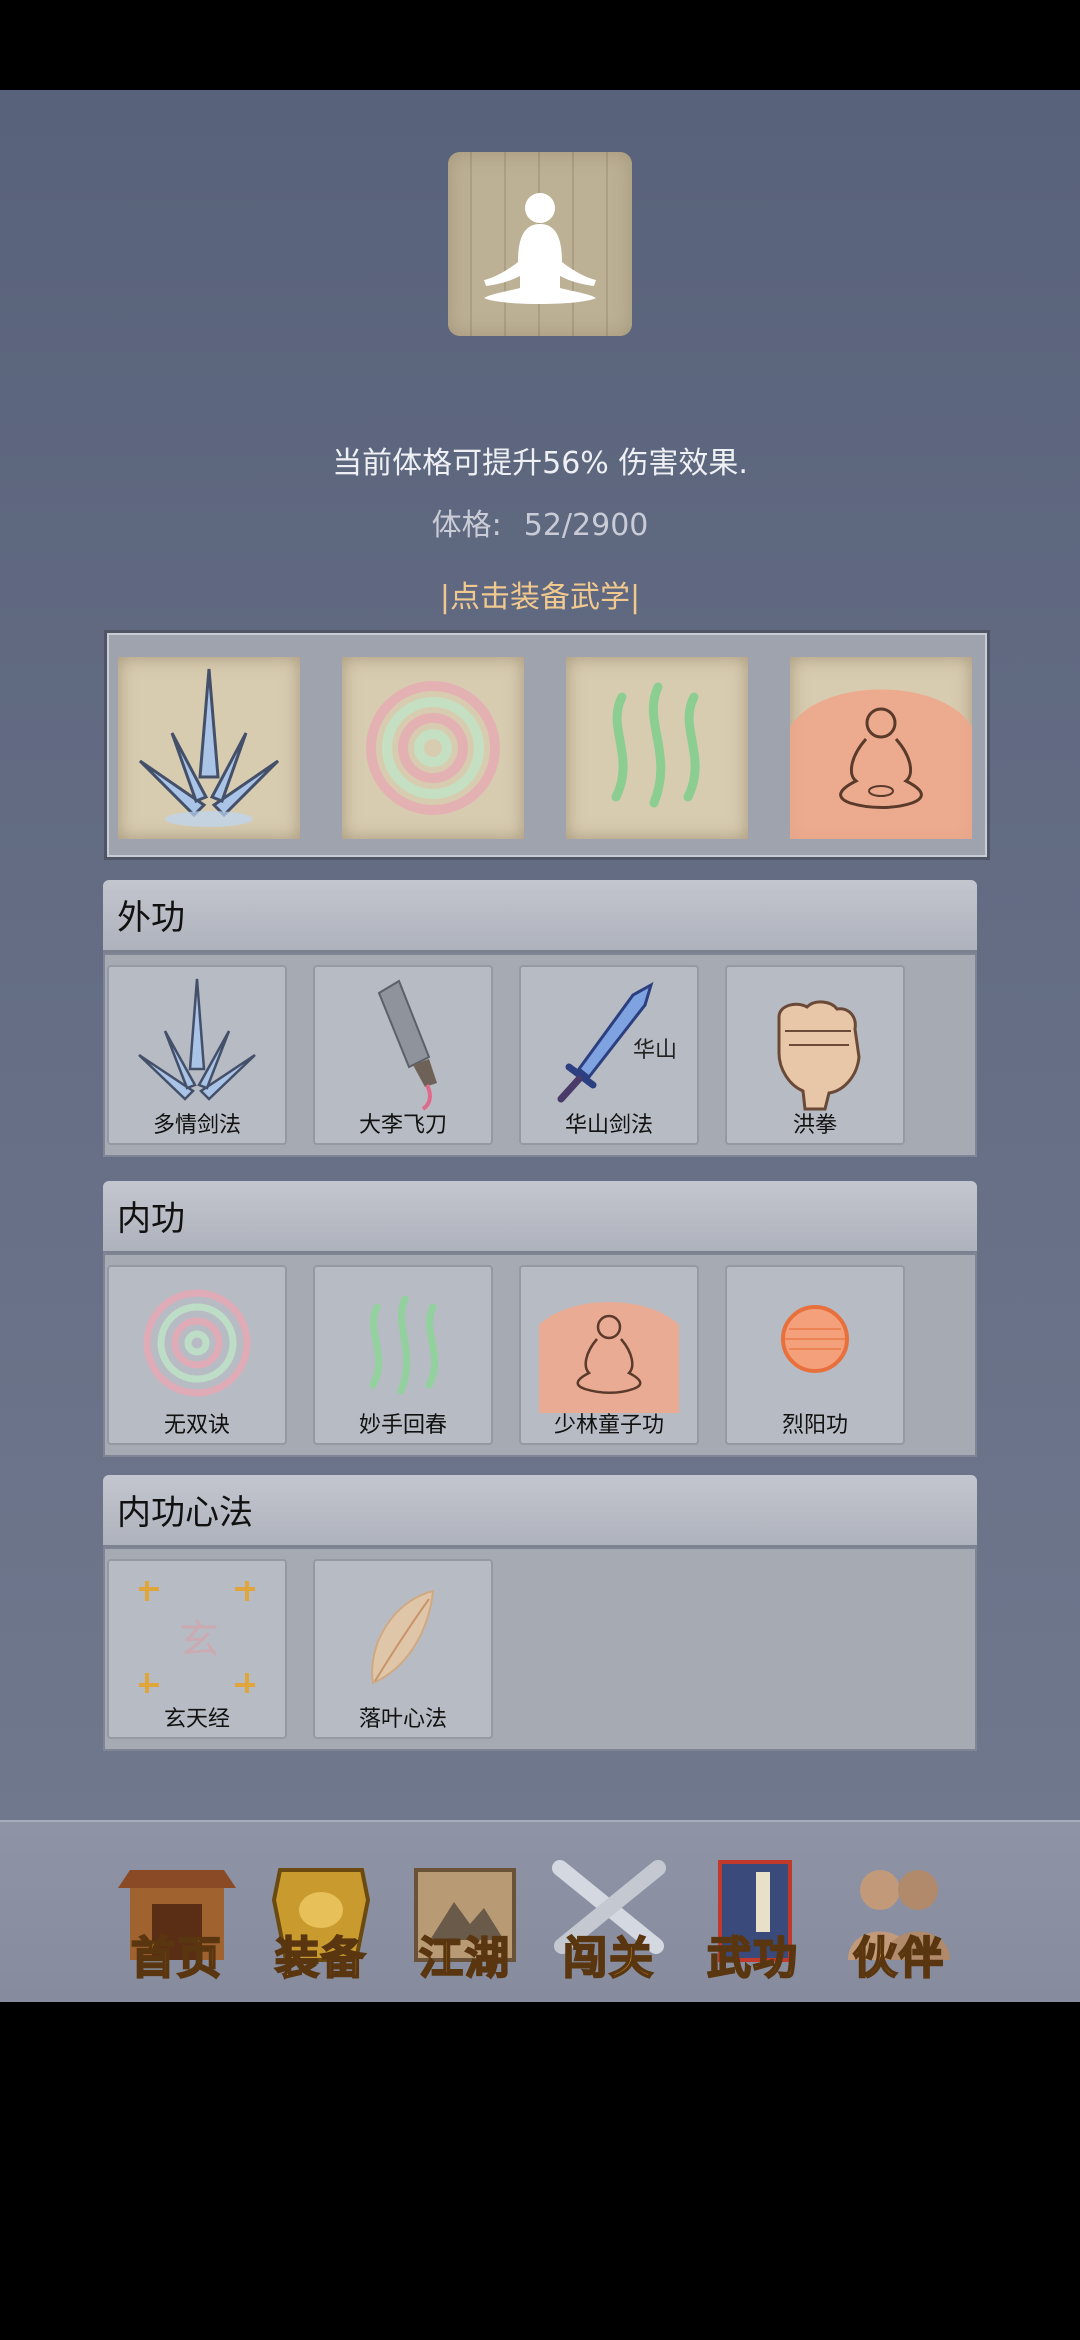 The width and height of the screenshot is (1080, 2340). I want to click on svg-text: 华山, so click(655, 1050).